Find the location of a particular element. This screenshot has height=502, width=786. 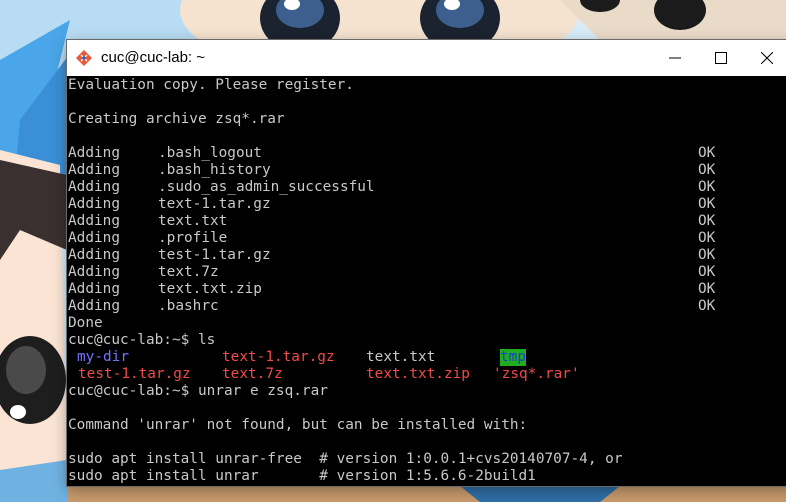

adding-file: .profile is located at coordinates (193, 238).